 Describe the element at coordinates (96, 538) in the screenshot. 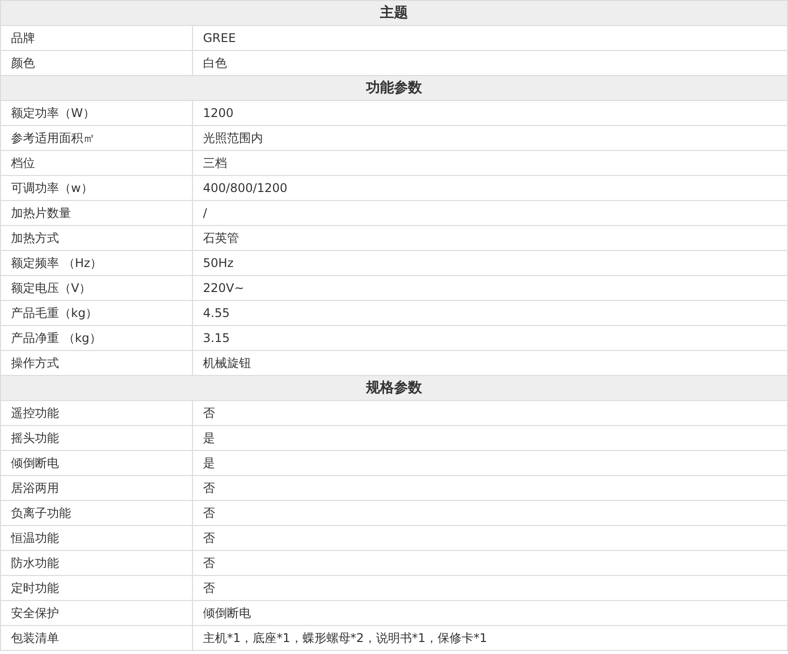

I see `spec-label: 恒温功能` at that location.